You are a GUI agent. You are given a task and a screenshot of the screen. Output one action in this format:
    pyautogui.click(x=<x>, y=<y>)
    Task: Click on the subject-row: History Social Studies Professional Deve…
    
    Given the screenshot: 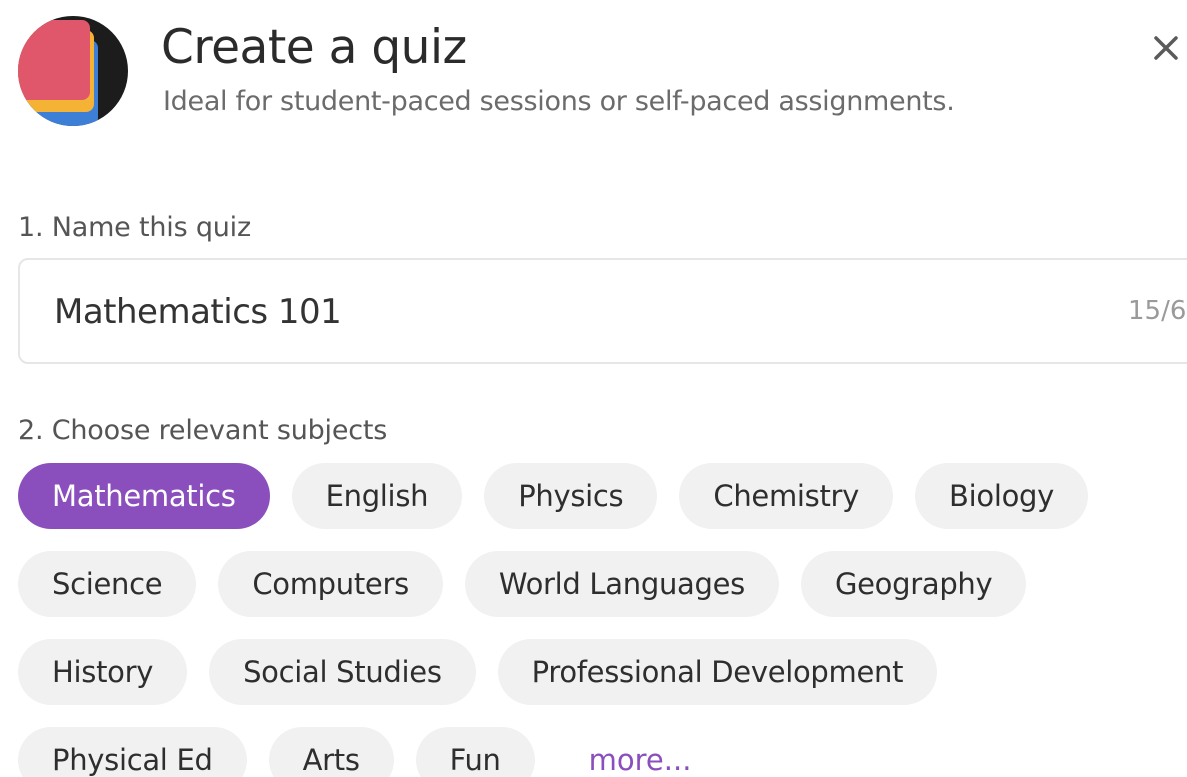 What is the action you would take?
    pyautogui.click(x=602, y=672)
    